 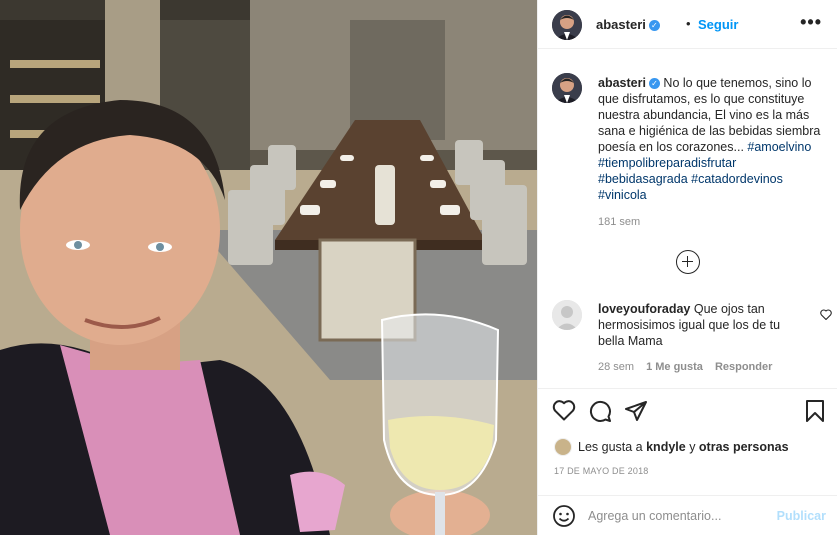 I want to click on author-username-text: abasteri, so click(x=621, y=24).